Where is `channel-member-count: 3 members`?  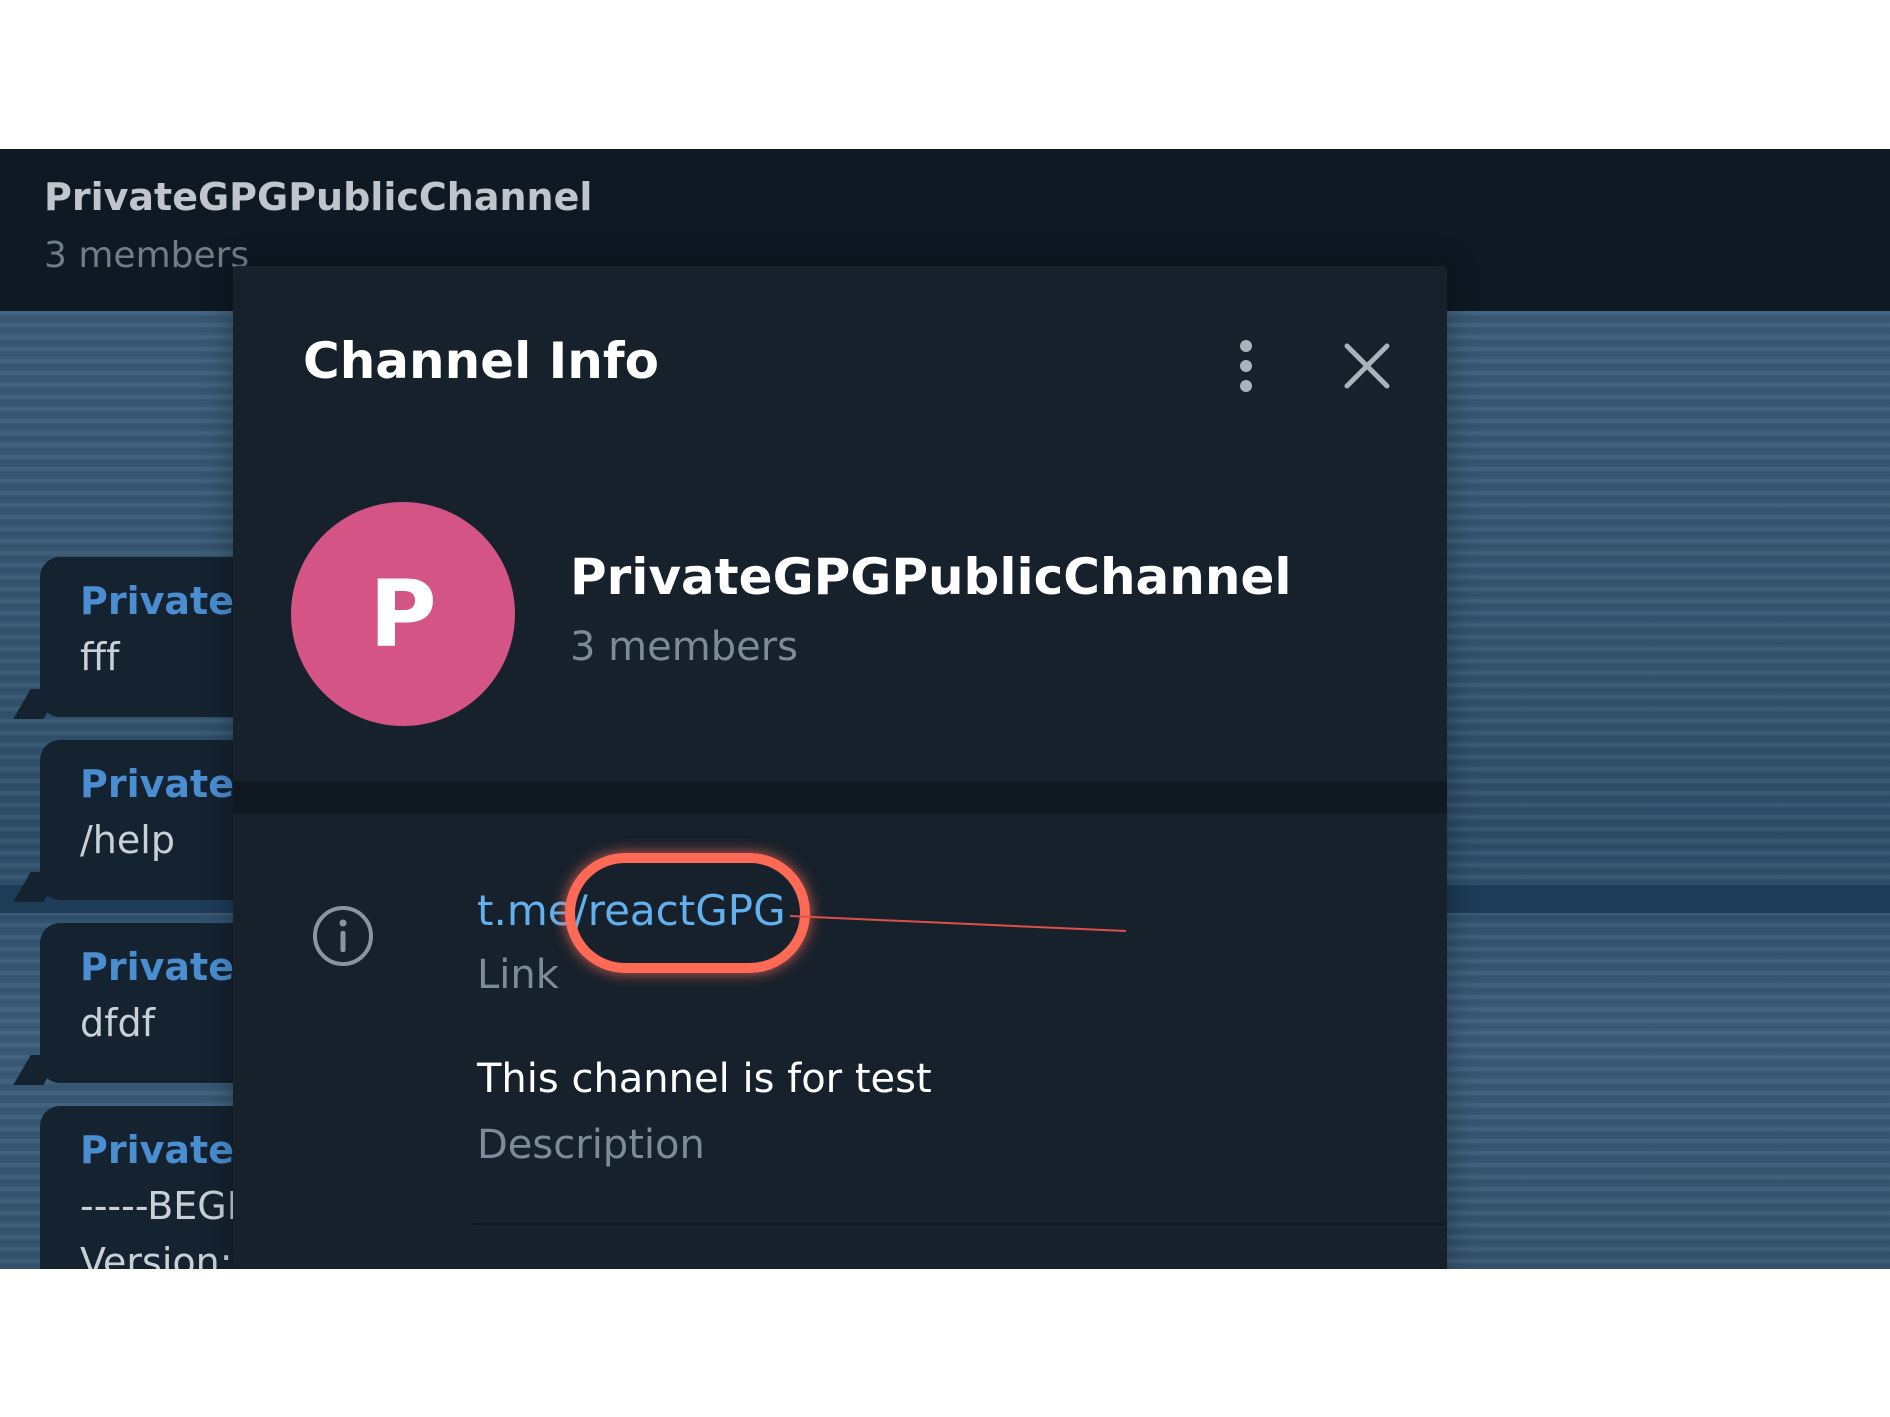 channel-member-count: 3 members is located at coordinates (684, 647).